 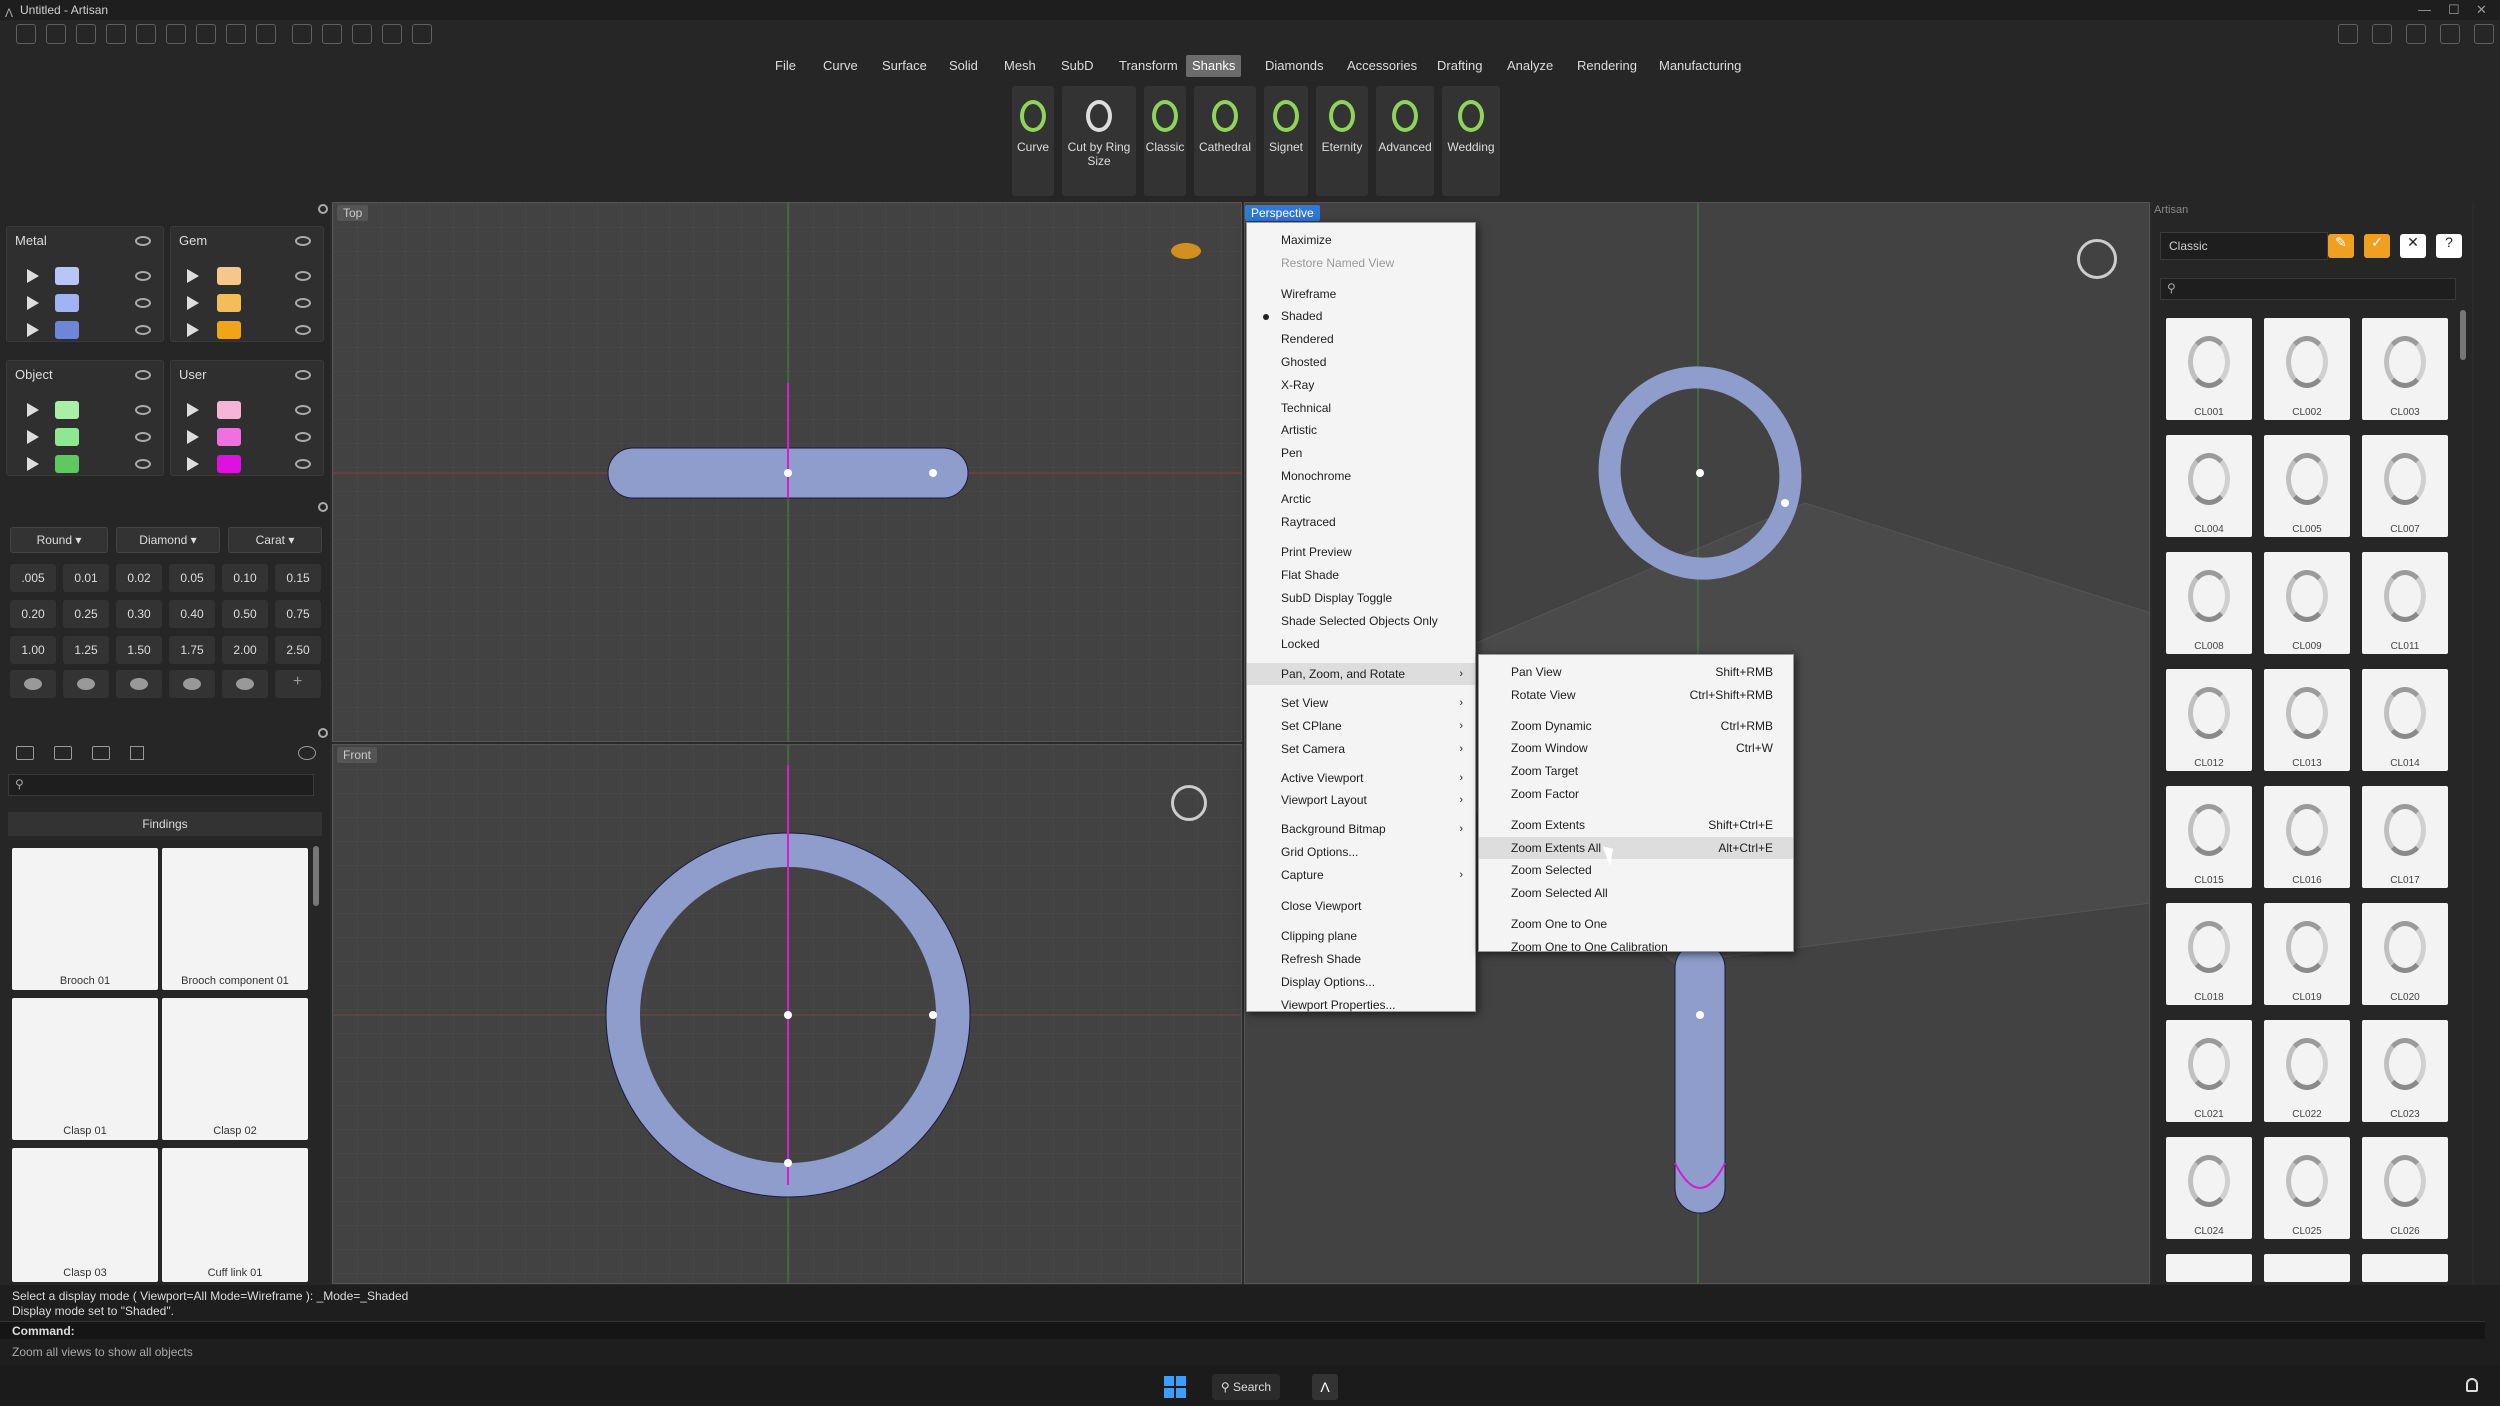 I want to click on library-item: CL026, so click(x=2405, y=1188).